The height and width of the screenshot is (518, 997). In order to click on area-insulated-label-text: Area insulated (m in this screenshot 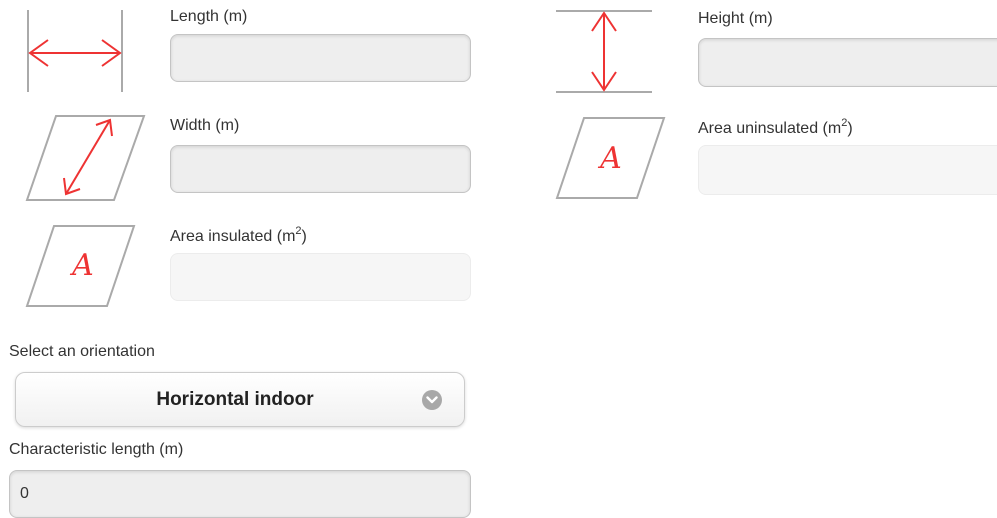, I will do `click(233, 236)`.